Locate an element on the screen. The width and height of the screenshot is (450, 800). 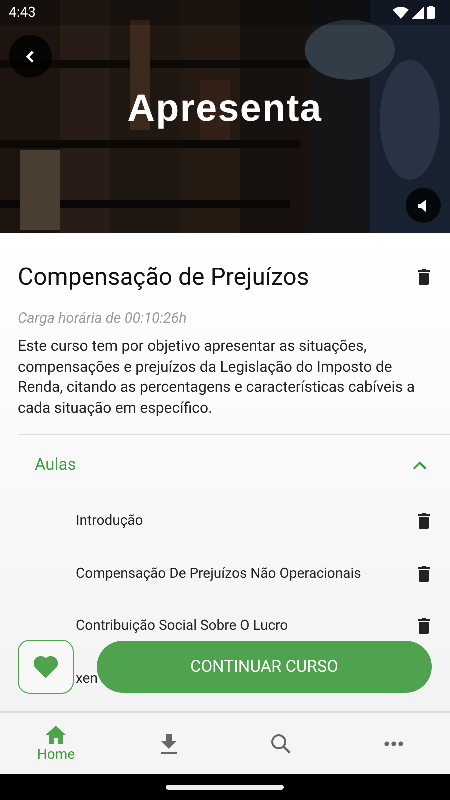
video-title: Apresenta is located at coordinates (225, 109).